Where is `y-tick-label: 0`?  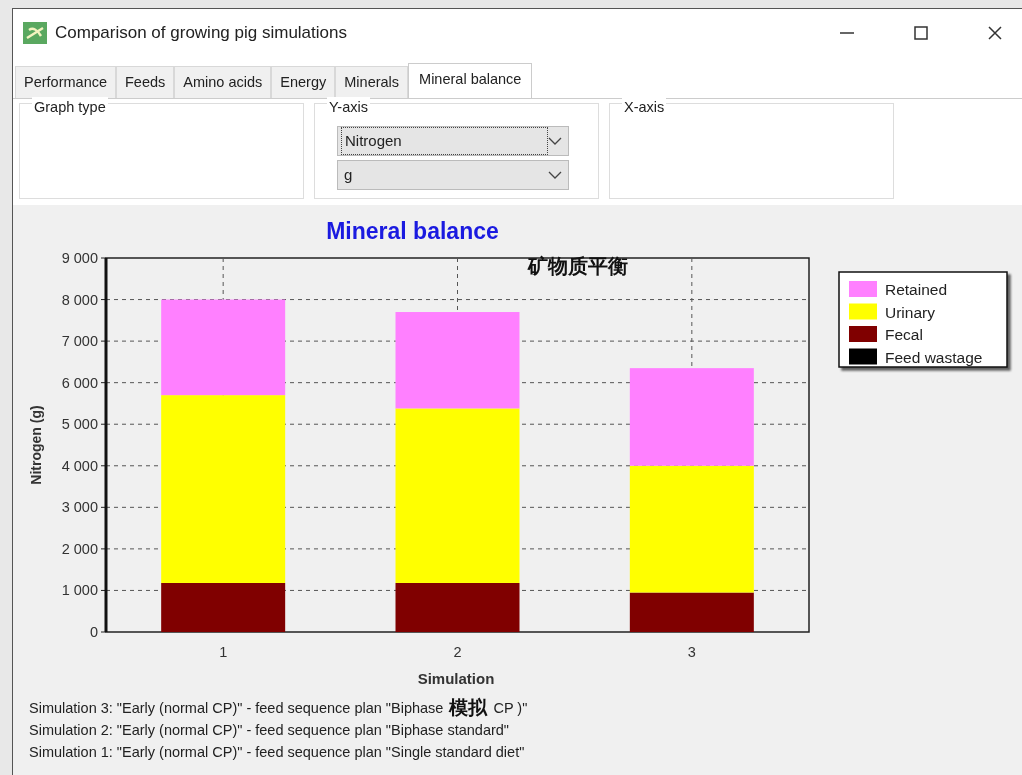
y-tick-label: 0 is located at coordinates (93, 631).